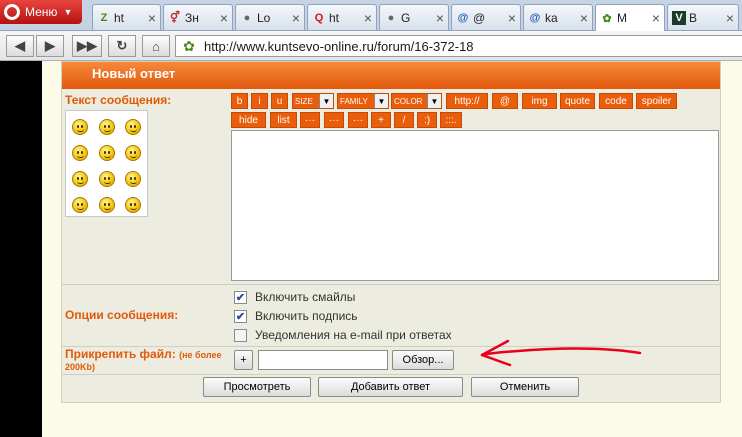 The height and width of the screenshot is (437, 742). What do you see at coordinates (451, 120) in the screenshot?
I see `toolbar-button: :::.` at bounding box center [451, 120].